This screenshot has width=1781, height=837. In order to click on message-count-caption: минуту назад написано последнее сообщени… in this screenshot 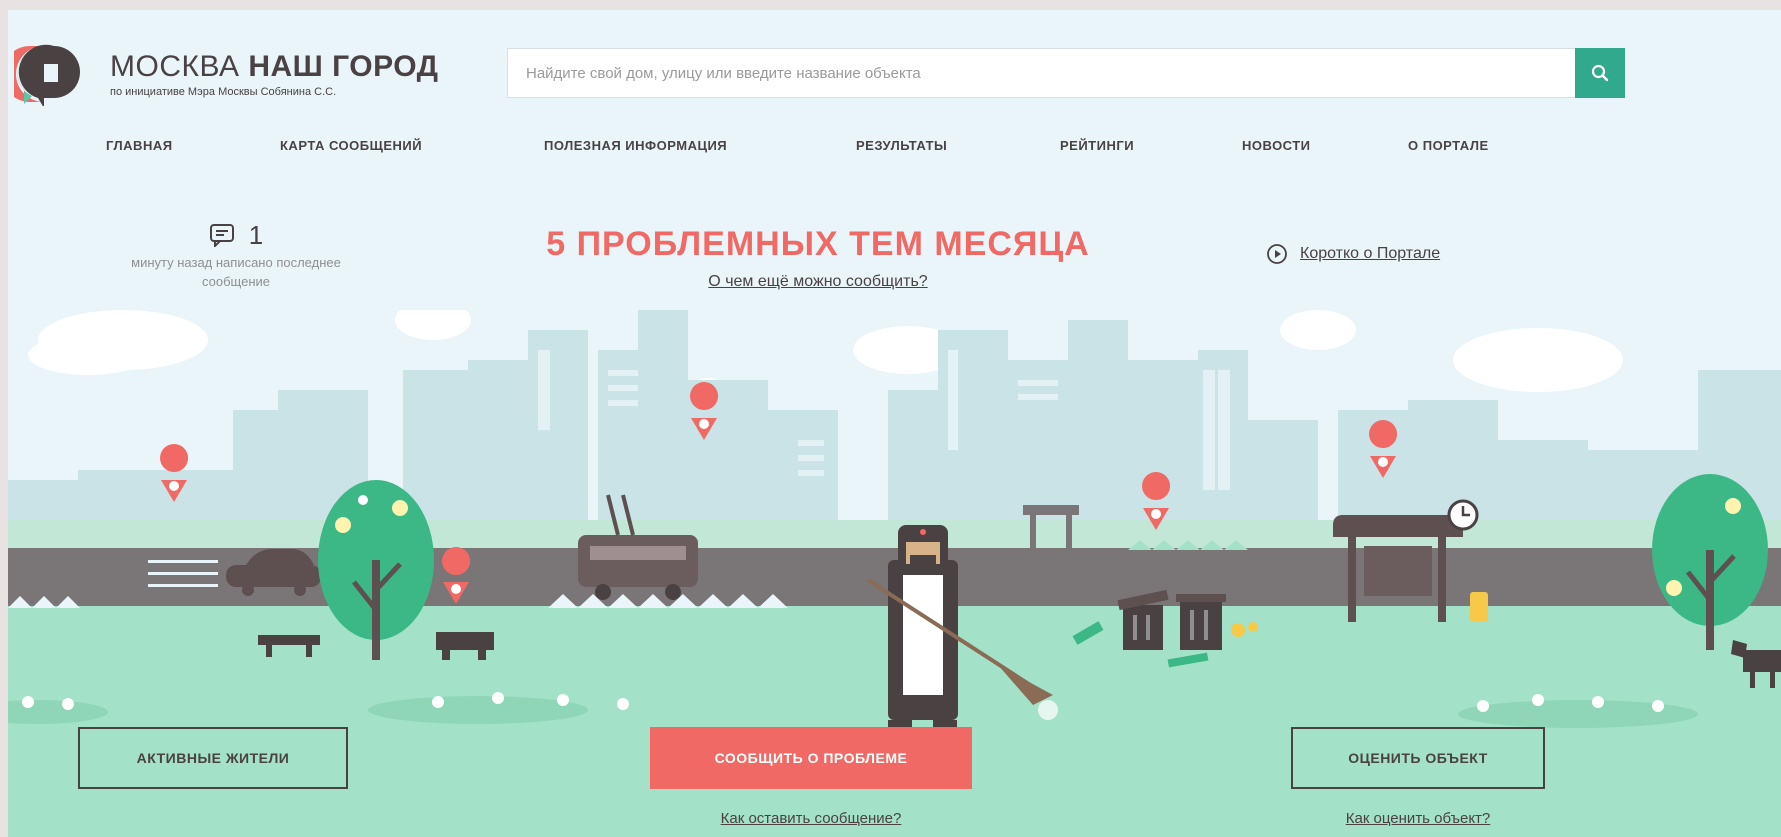, I will do `click(236, 272)`.